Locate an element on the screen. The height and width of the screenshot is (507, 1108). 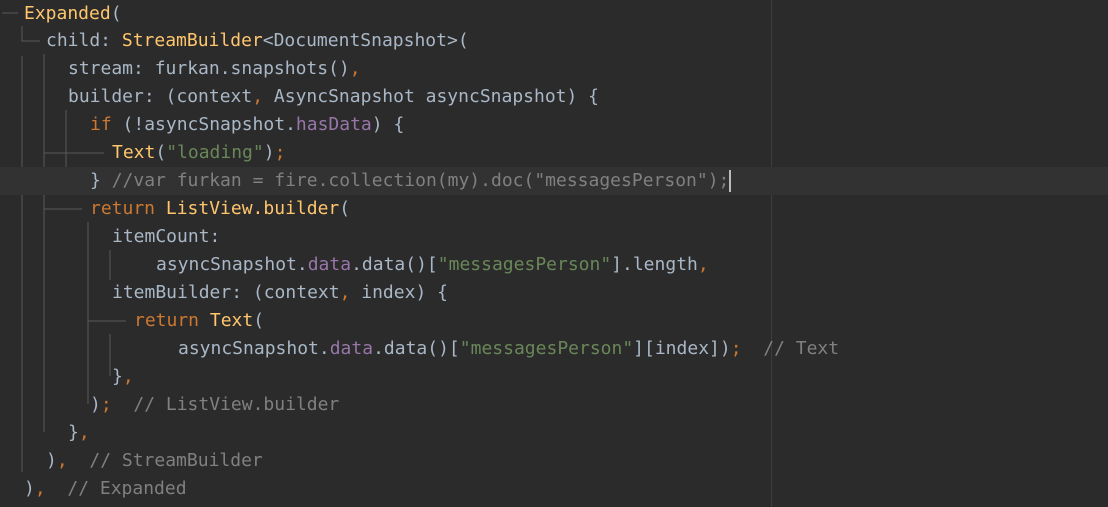
code-line: ), // Expanded is located at coordinates (554, 489).